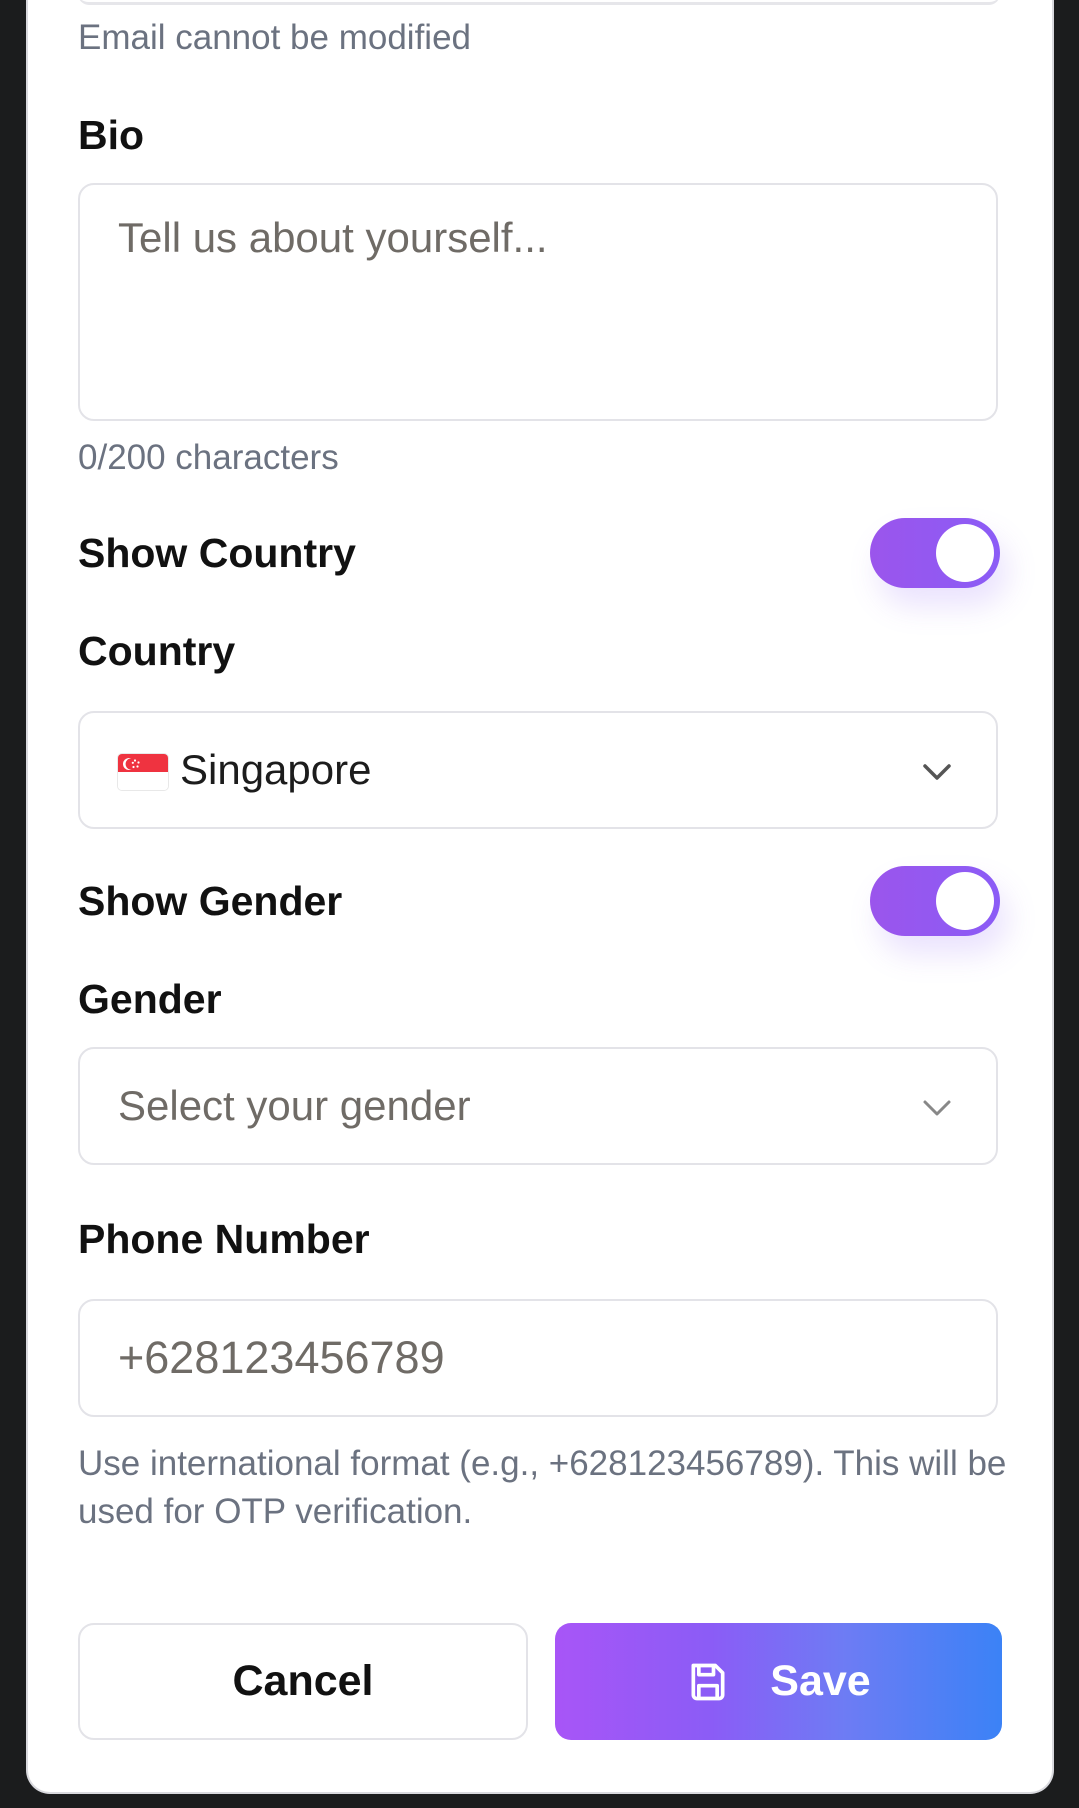 This screenshot has height=1808, width=1079. Describe the element at coordinates (820, 1681) in the screenshot. I see `save-button-label: Save` at that location.